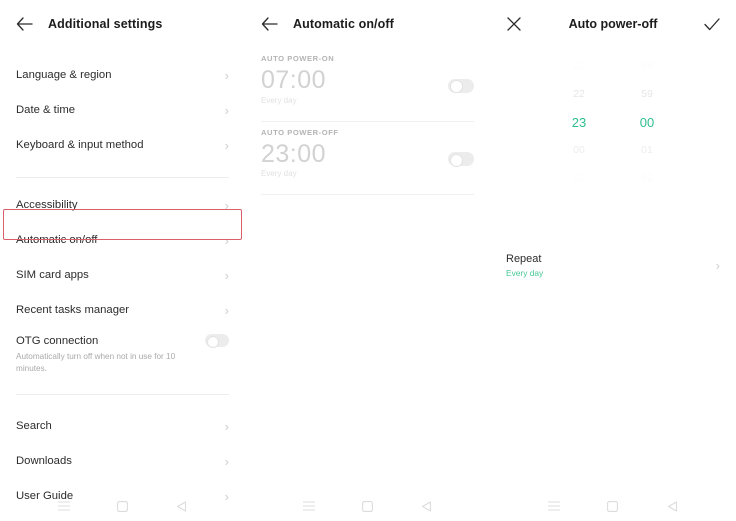 The width and height of the screenshot is (736, 521). I want to click on sidebar-item-keyboard-input: Keyboard & input method ›, so click(122, 145).